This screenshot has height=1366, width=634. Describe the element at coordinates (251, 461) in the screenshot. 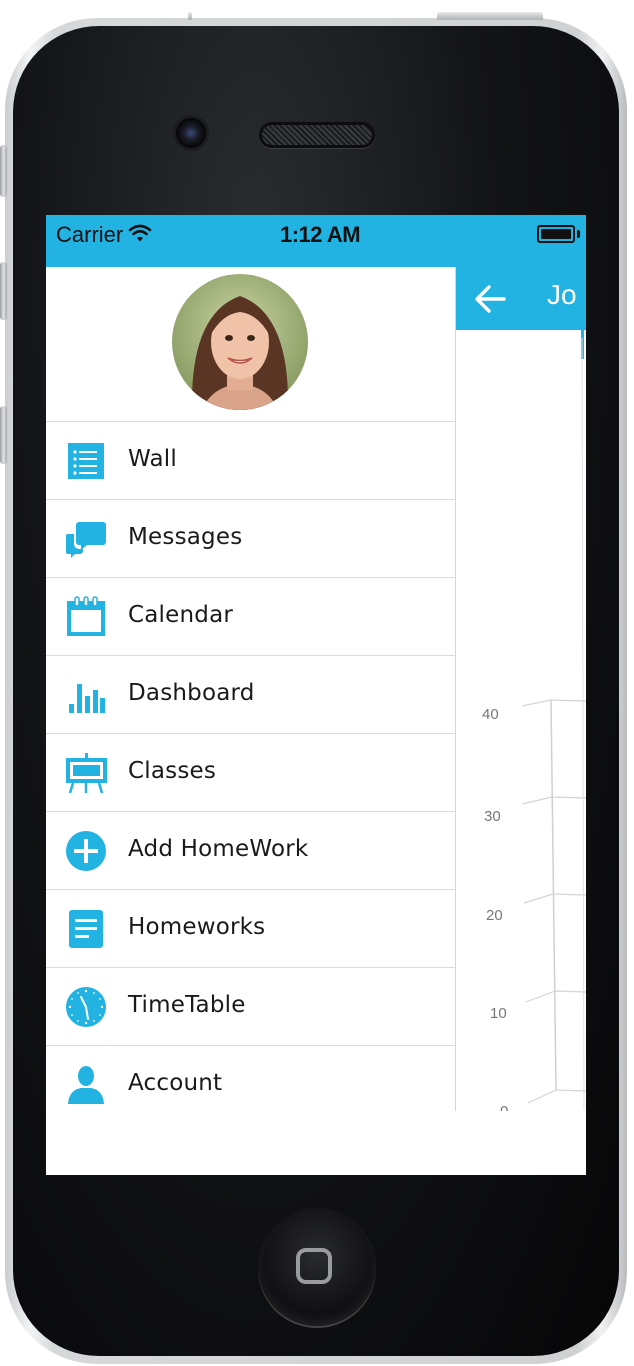

I see `menu-item-wall: Wall` at that location.